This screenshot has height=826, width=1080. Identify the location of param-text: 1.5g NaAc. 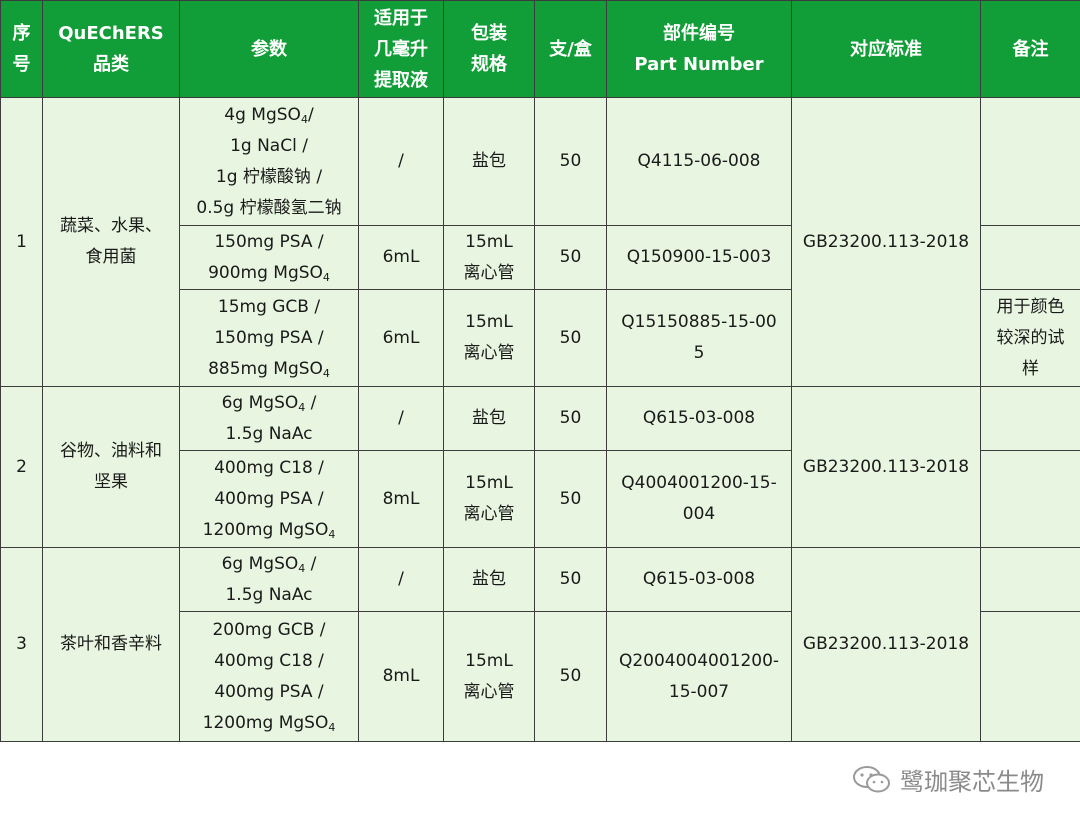
(269, 433).